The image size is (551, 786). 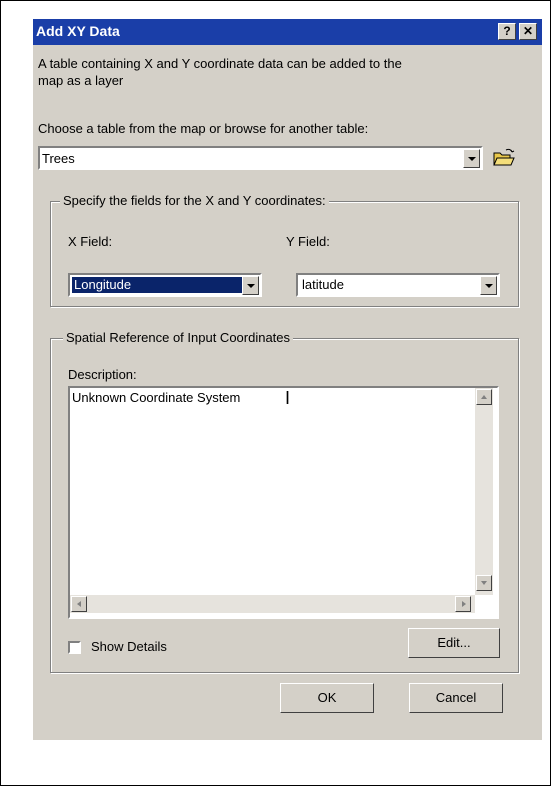 I want to click on scroll-down-button, so click(x=484, y=583).